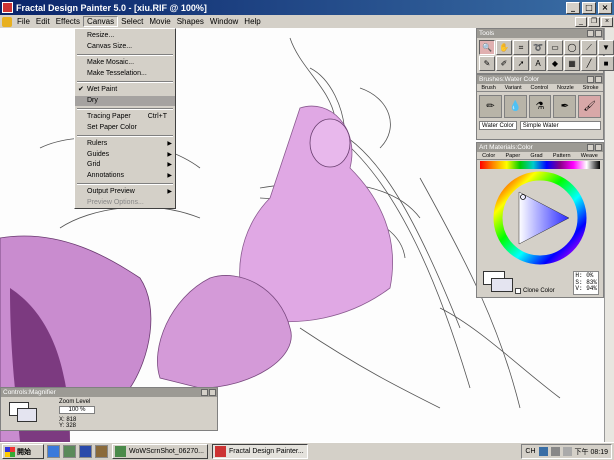 The width and height of the screenshot is (614, 460). What do you see at coordinates (540, 165) in the screenshot?
I see `color-swatch-strip` at bounding box center [540, 165].